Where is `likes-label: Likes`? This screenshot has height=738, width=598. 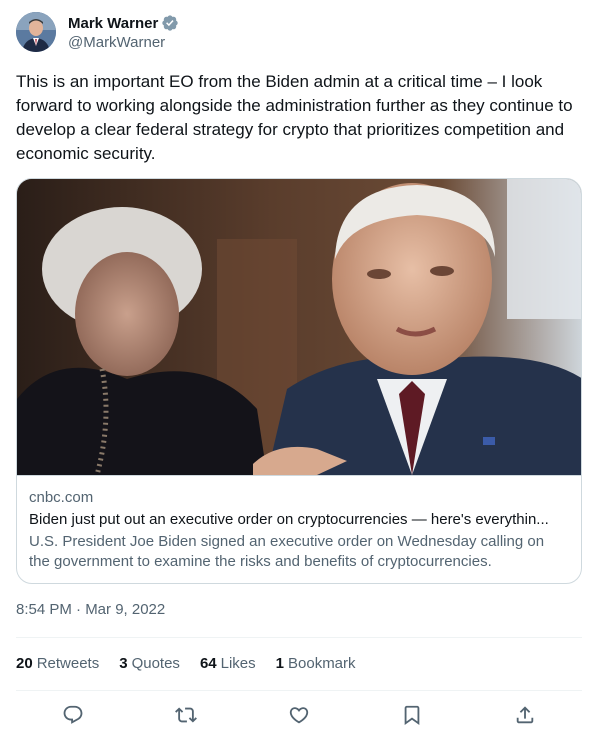
likes-label: Likes is located at coordinates (238, 663).